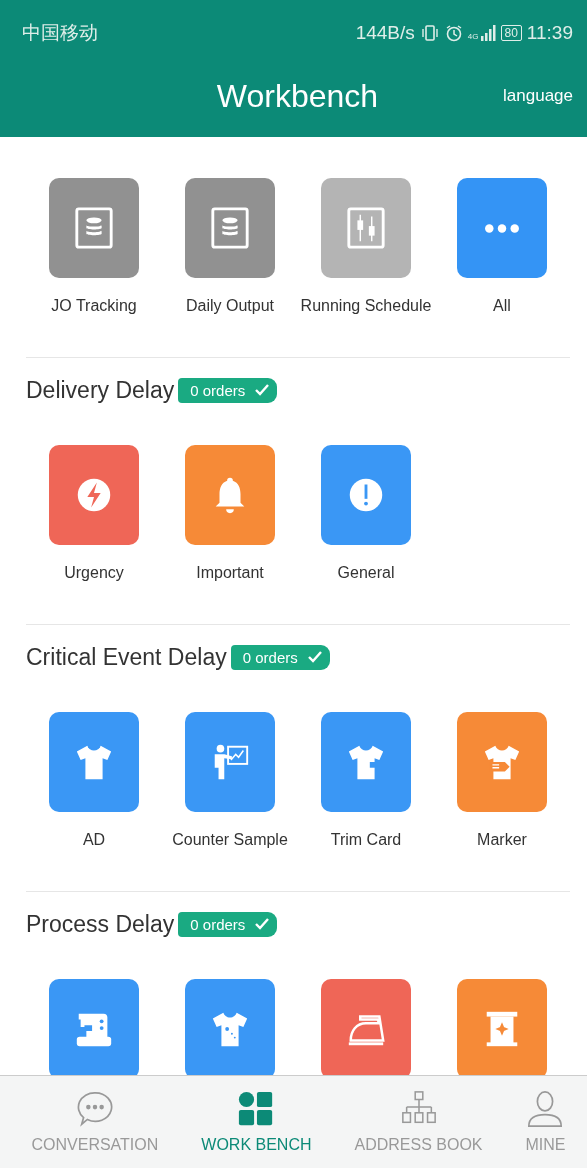  Describe the element at coordinates (473, 36) in the screenshot. I see `network-type: 4G` at that location.